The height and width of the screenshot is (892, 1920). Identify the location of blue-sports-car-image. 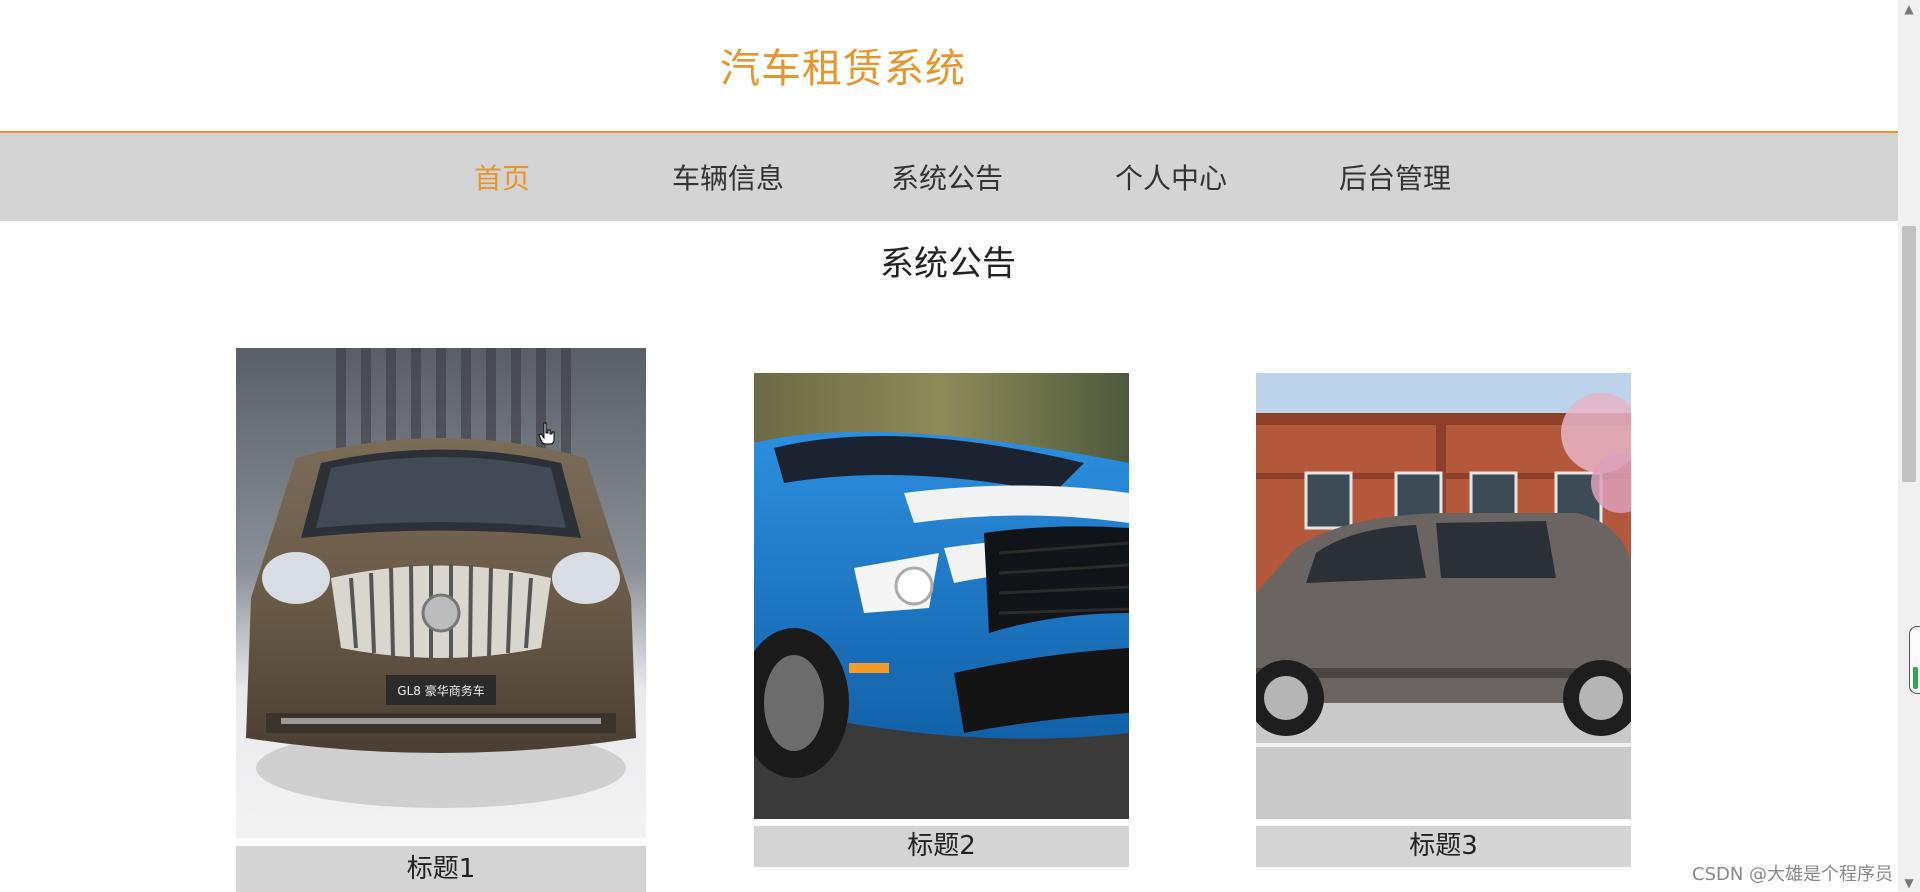
(941, 596).